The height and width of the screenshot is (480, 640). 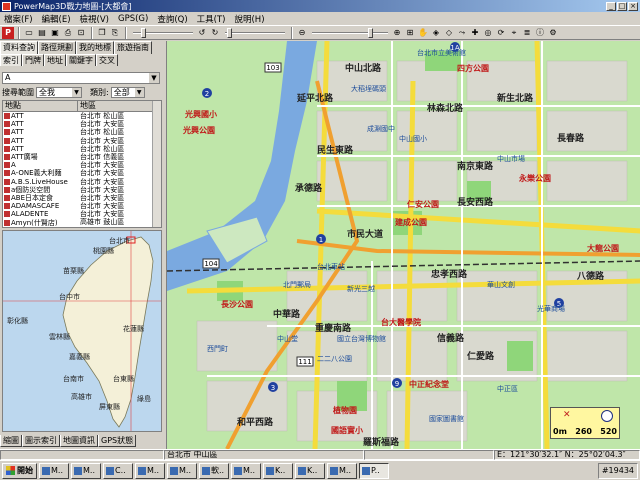 What do you see at coordinates (553, 33) in the screenshot?
I see `settings-icon: ⚙` at bounding box center [553, 33].